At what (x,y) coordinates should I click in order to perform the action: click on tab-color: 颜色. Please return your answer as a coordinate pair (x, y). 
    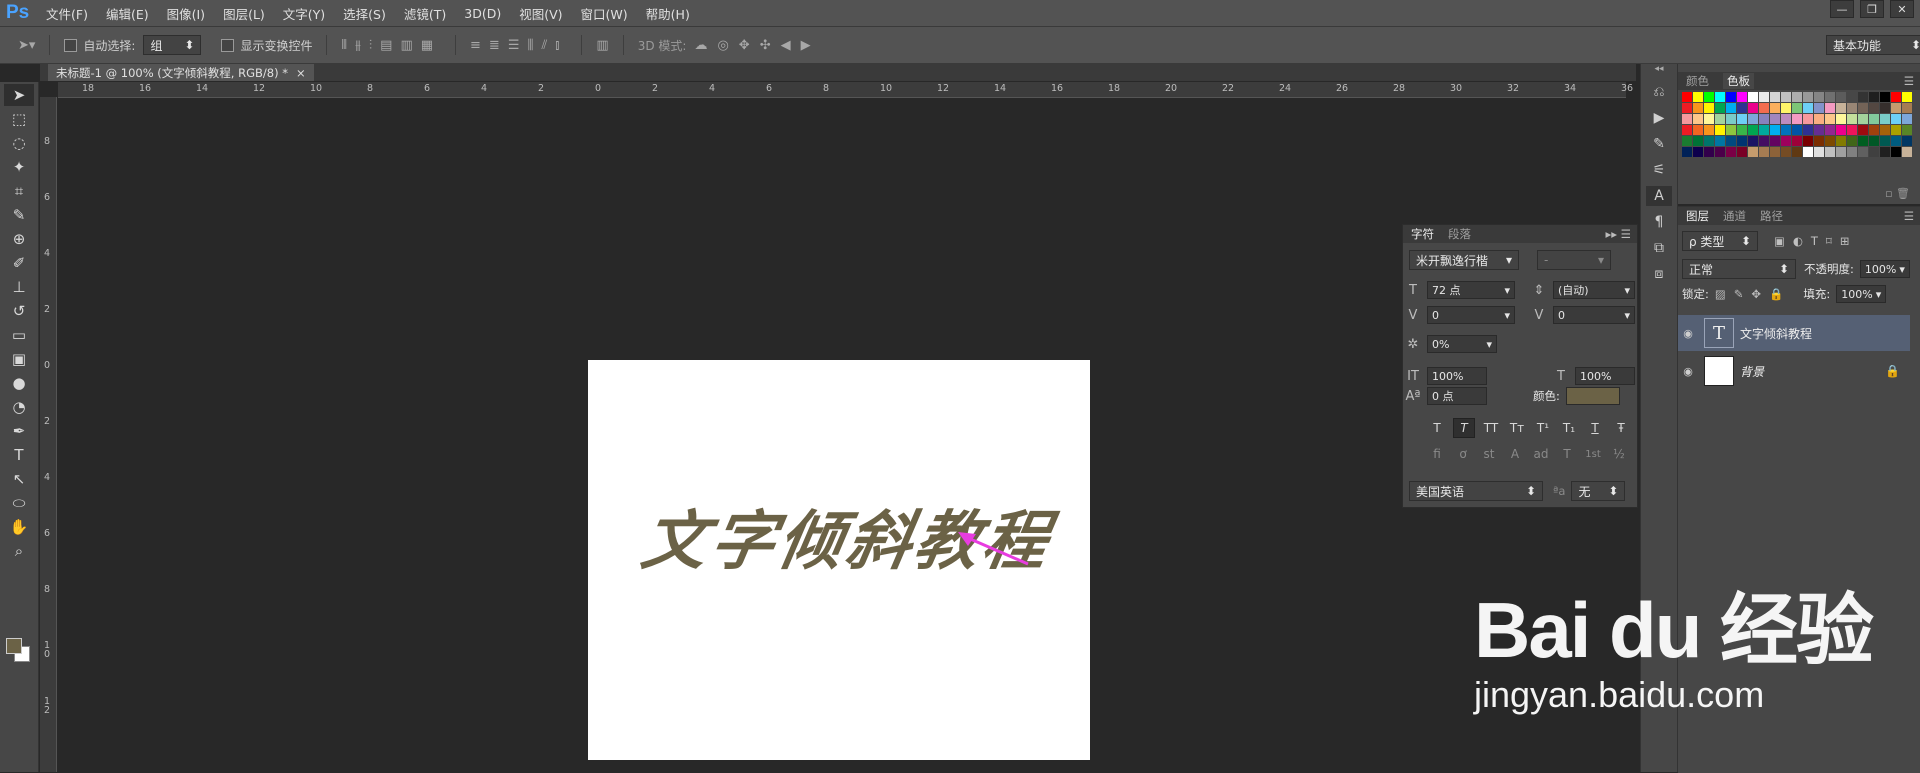
    Looking at the image, I should click on (1697, 81).